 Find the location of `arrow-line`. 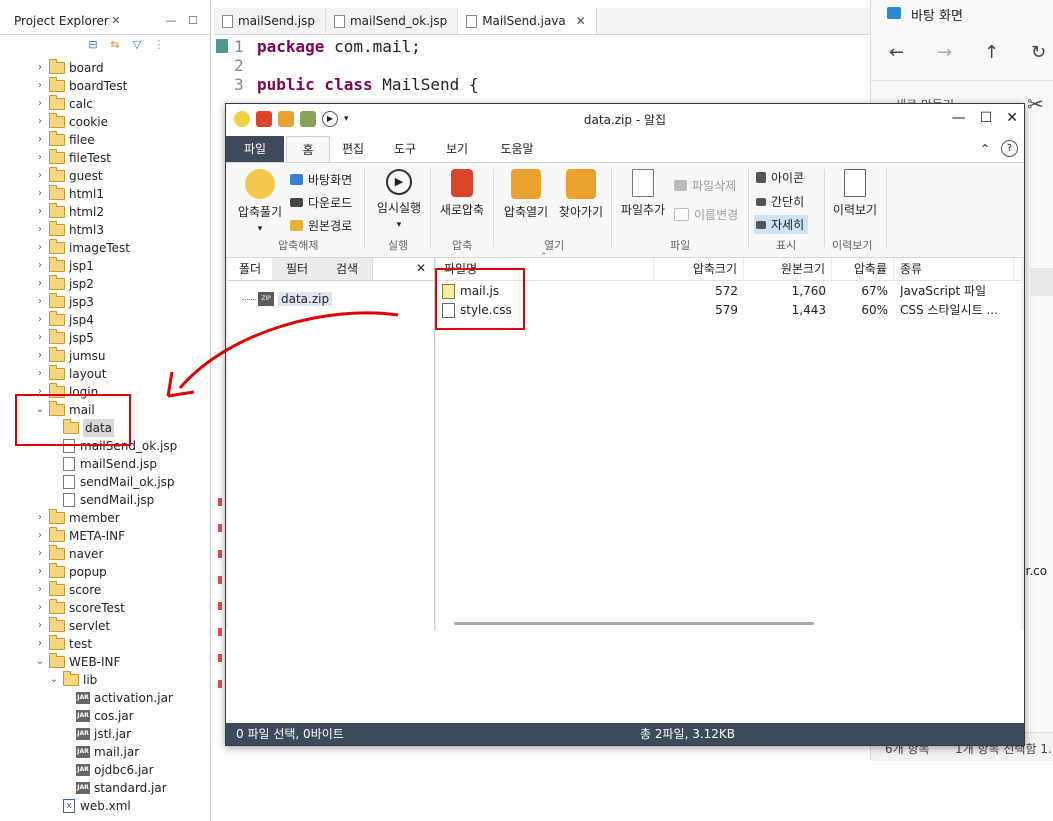

arrow-line is located at coordinates (288, 350).